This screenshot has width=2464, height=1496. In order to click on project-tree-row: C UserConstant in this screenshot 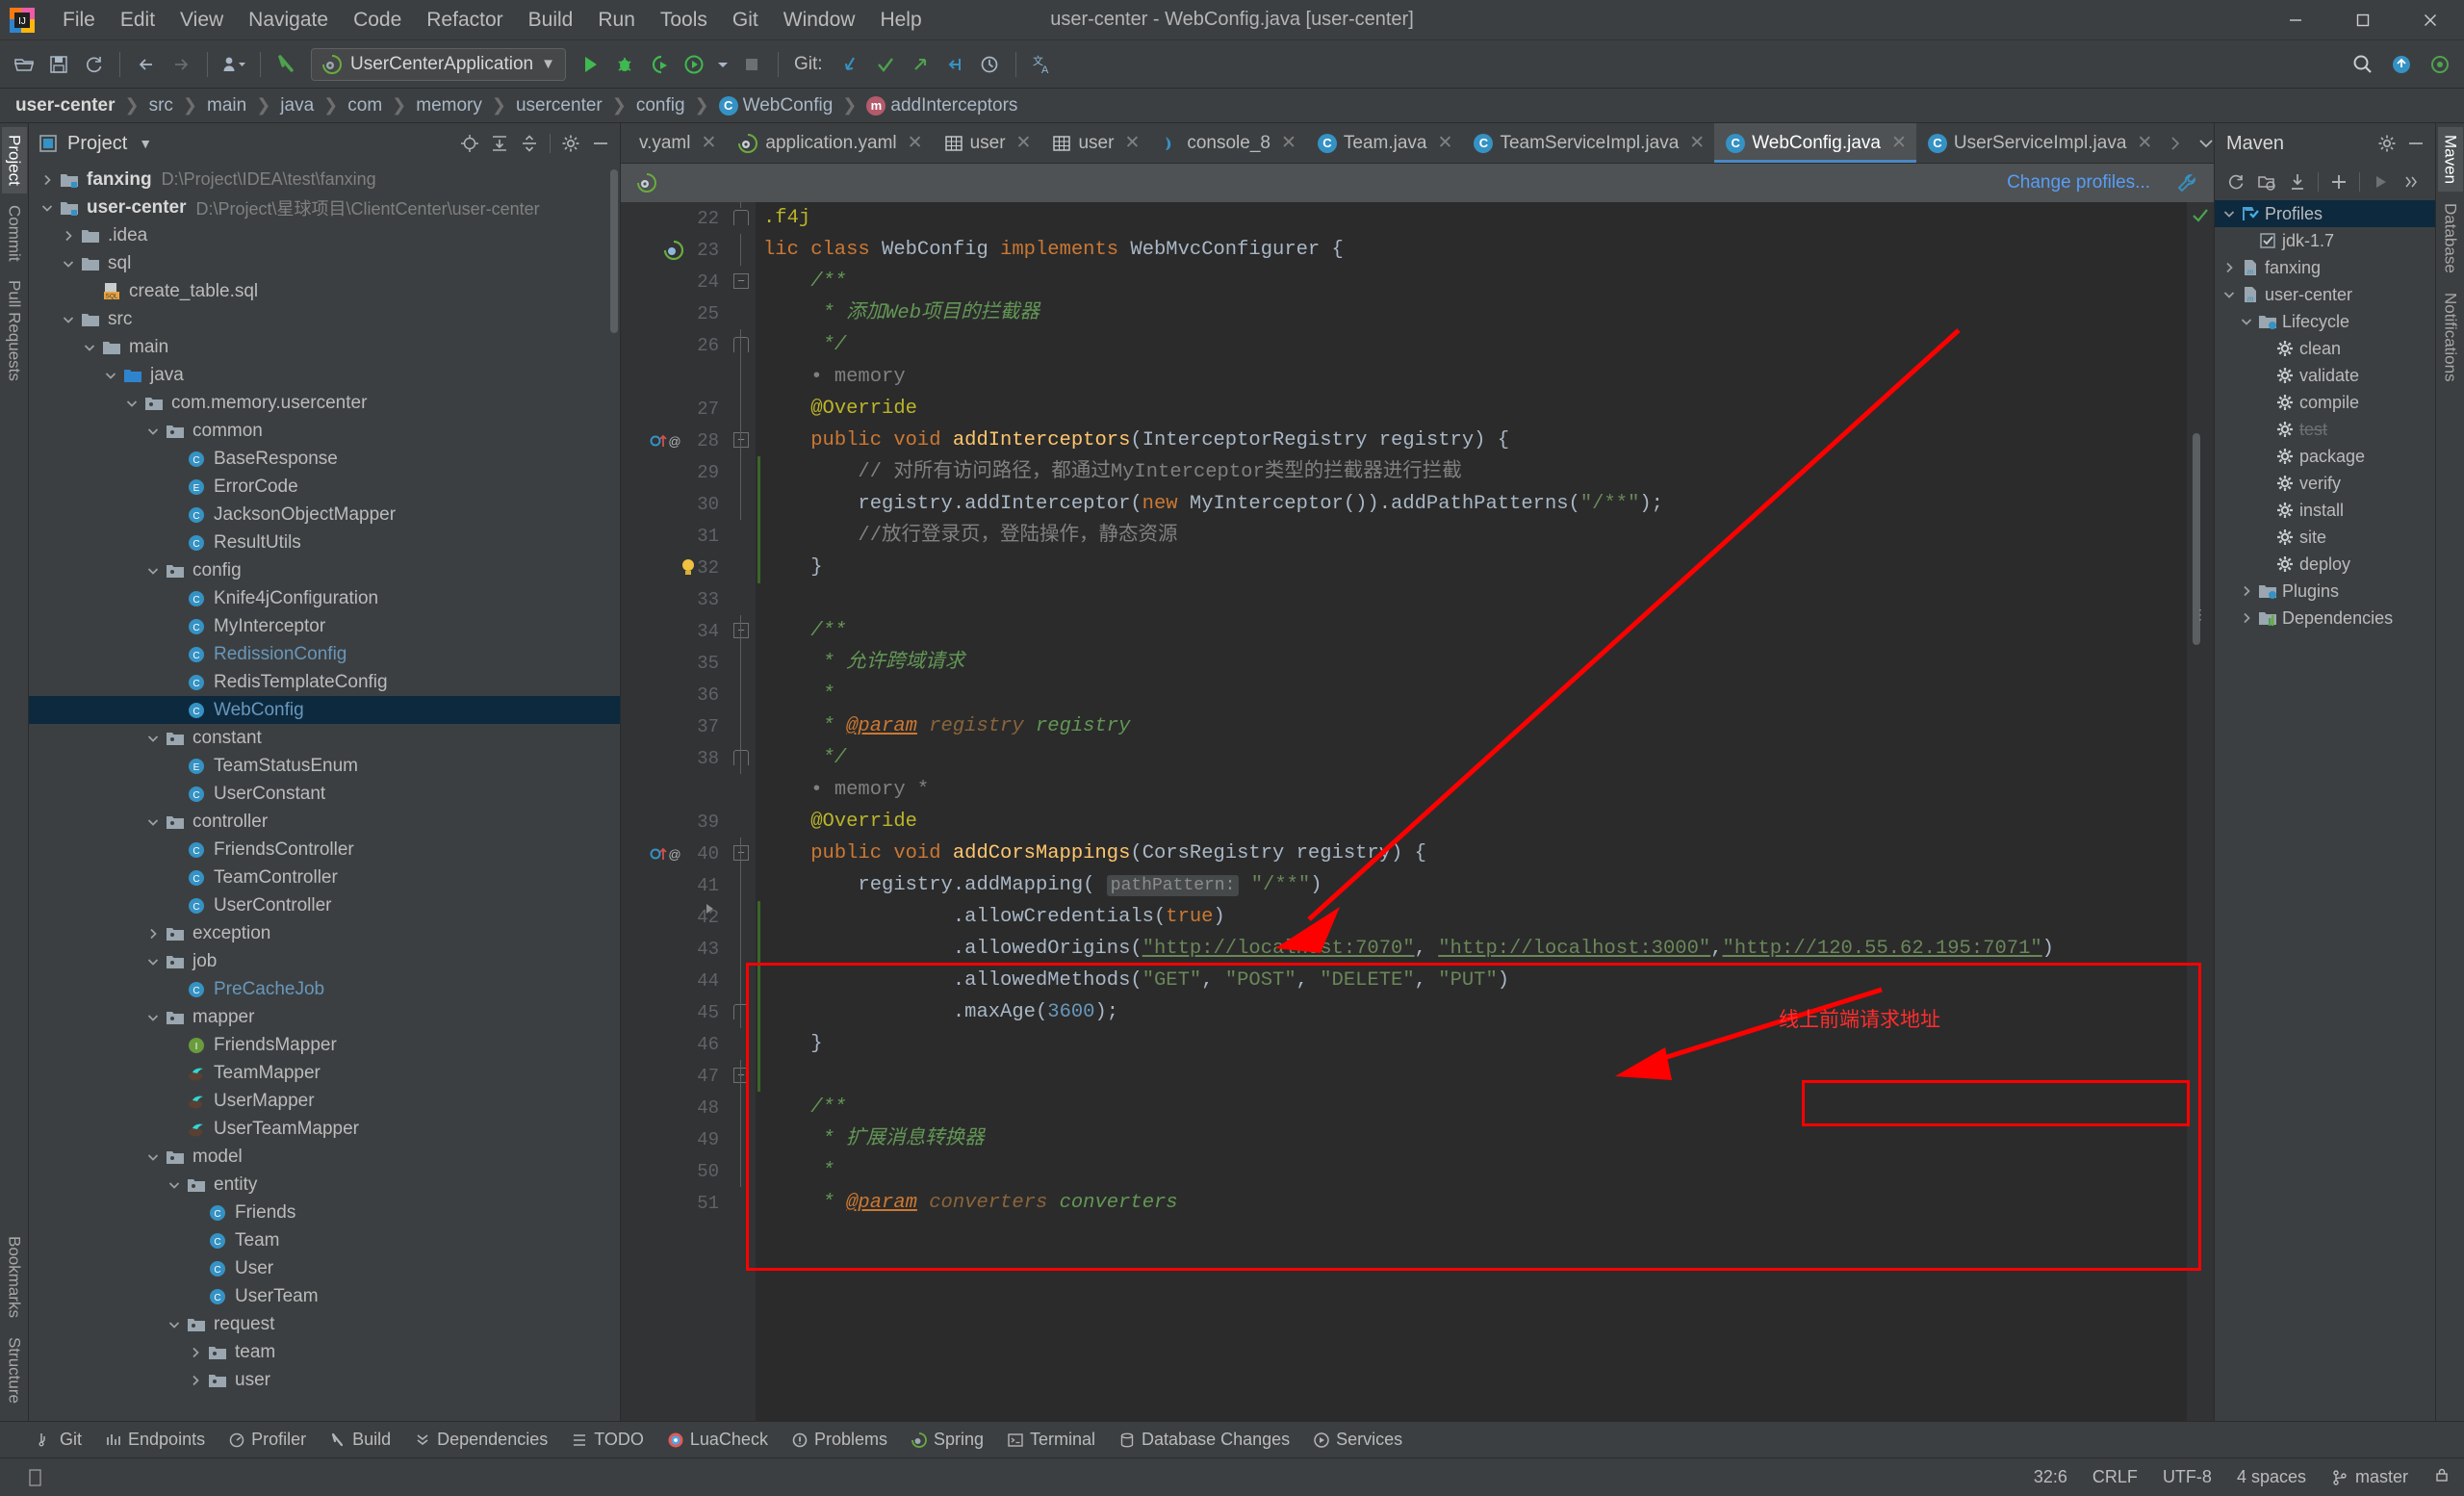, I will do `click(324, 794)`.